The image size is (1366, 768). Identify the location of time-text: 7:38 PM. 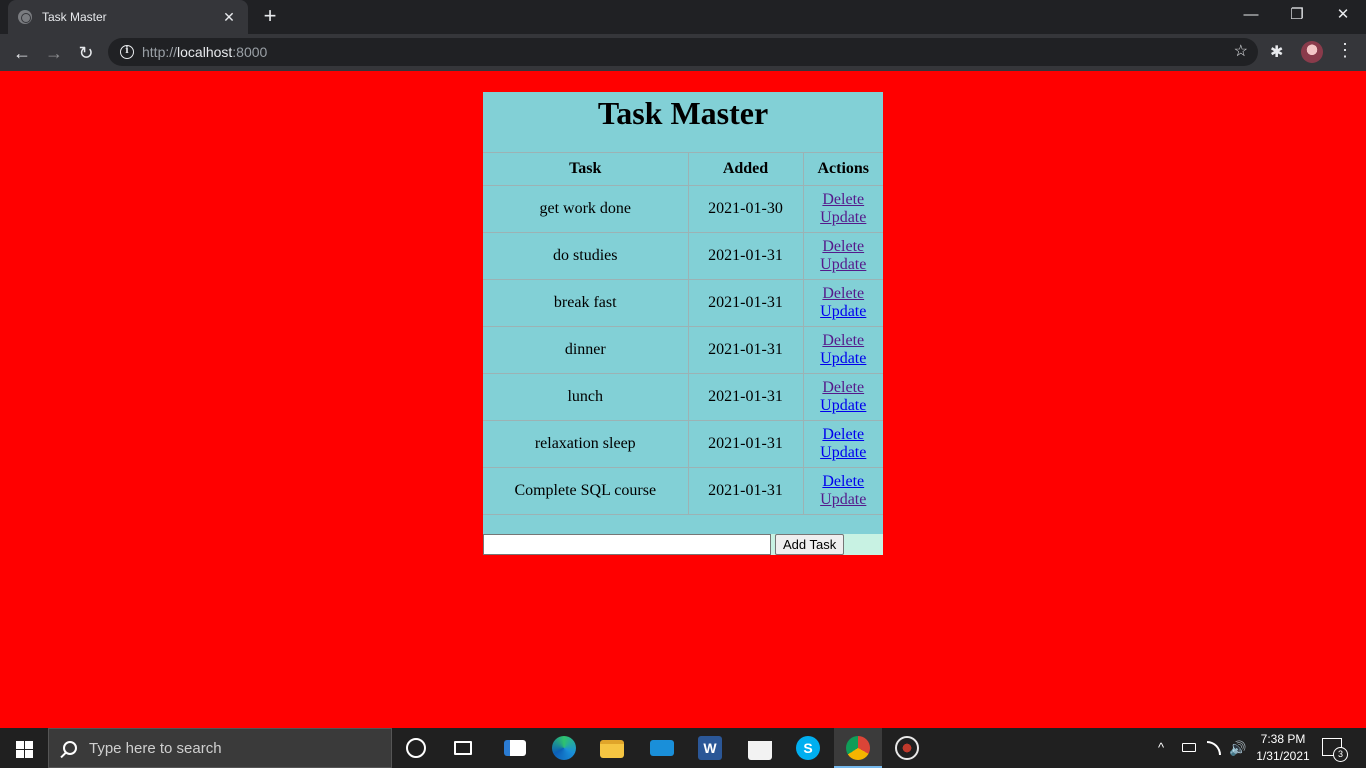
(1283, 739).